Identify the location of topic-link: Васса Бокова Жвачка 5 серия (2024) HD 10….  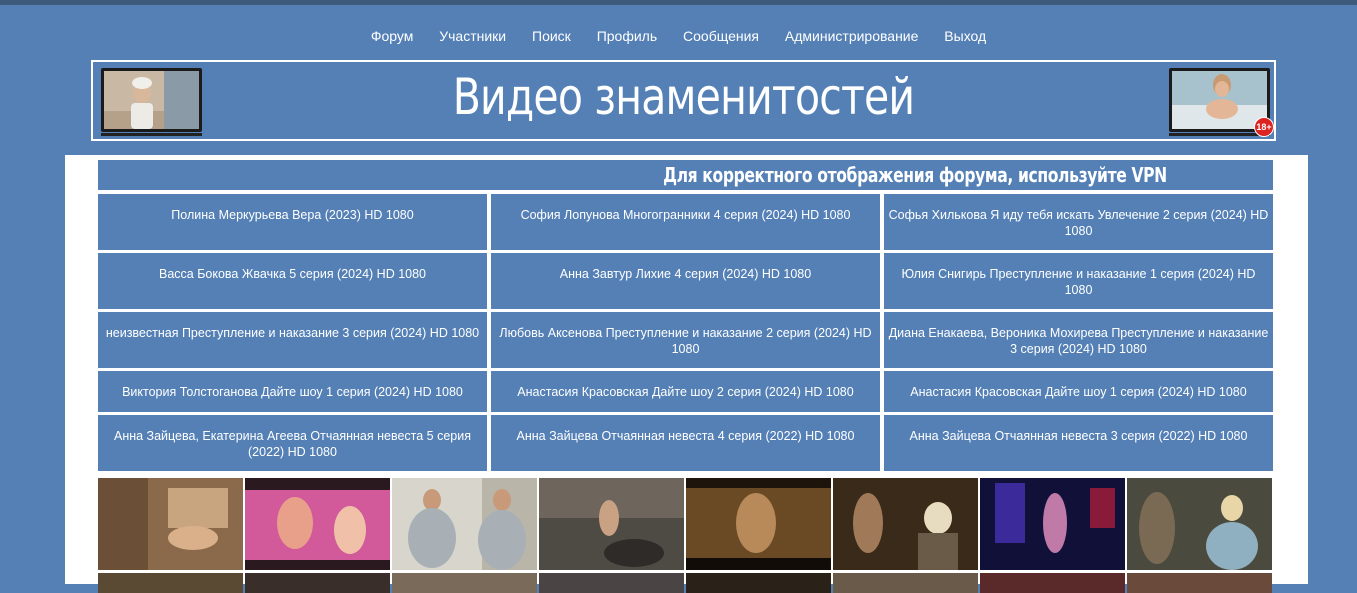
(292, 281).